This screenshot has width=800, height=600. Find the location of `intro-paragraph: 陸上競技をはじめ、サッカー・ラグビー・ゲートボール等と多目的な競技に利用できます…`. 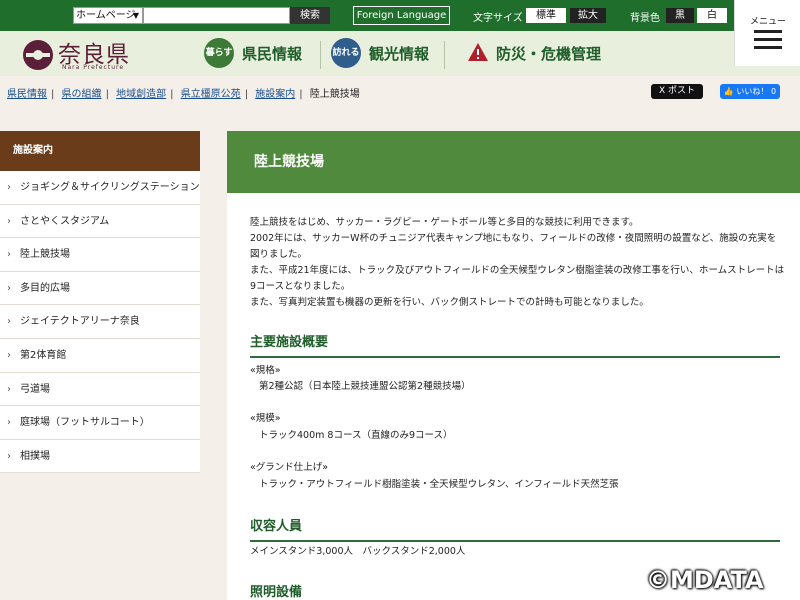

intro-paragraph: 陸上競技をはじめ、サッカー・ラグビー・ゲートボール等と多目的な競技に利用できます… is located at coordinates (444, 222).